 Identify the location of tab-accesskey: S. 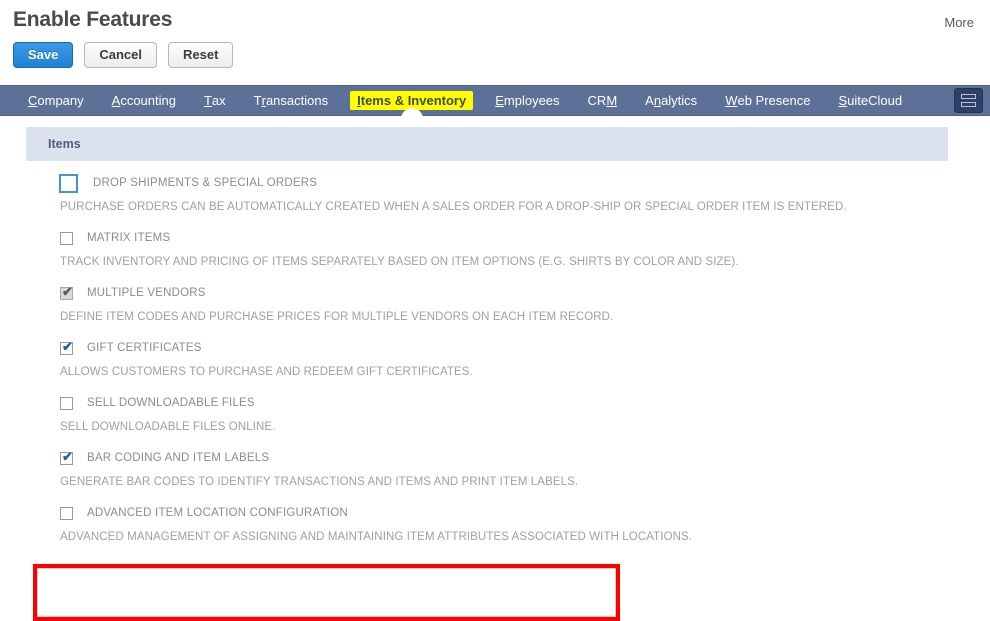
(843, 100).